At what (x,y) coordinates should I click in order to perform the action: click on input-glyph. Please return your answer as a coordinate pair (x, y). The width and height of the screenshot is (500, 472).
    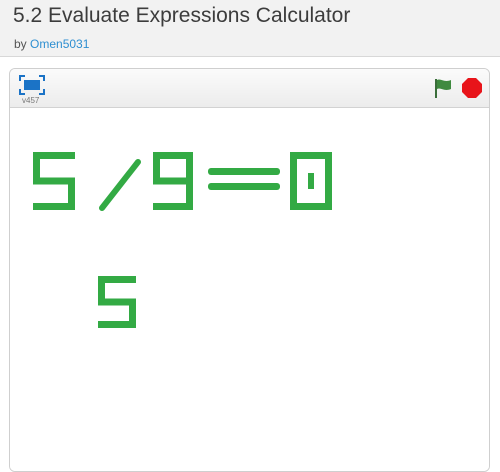
    Looking at the image, I should click on (117, 302).